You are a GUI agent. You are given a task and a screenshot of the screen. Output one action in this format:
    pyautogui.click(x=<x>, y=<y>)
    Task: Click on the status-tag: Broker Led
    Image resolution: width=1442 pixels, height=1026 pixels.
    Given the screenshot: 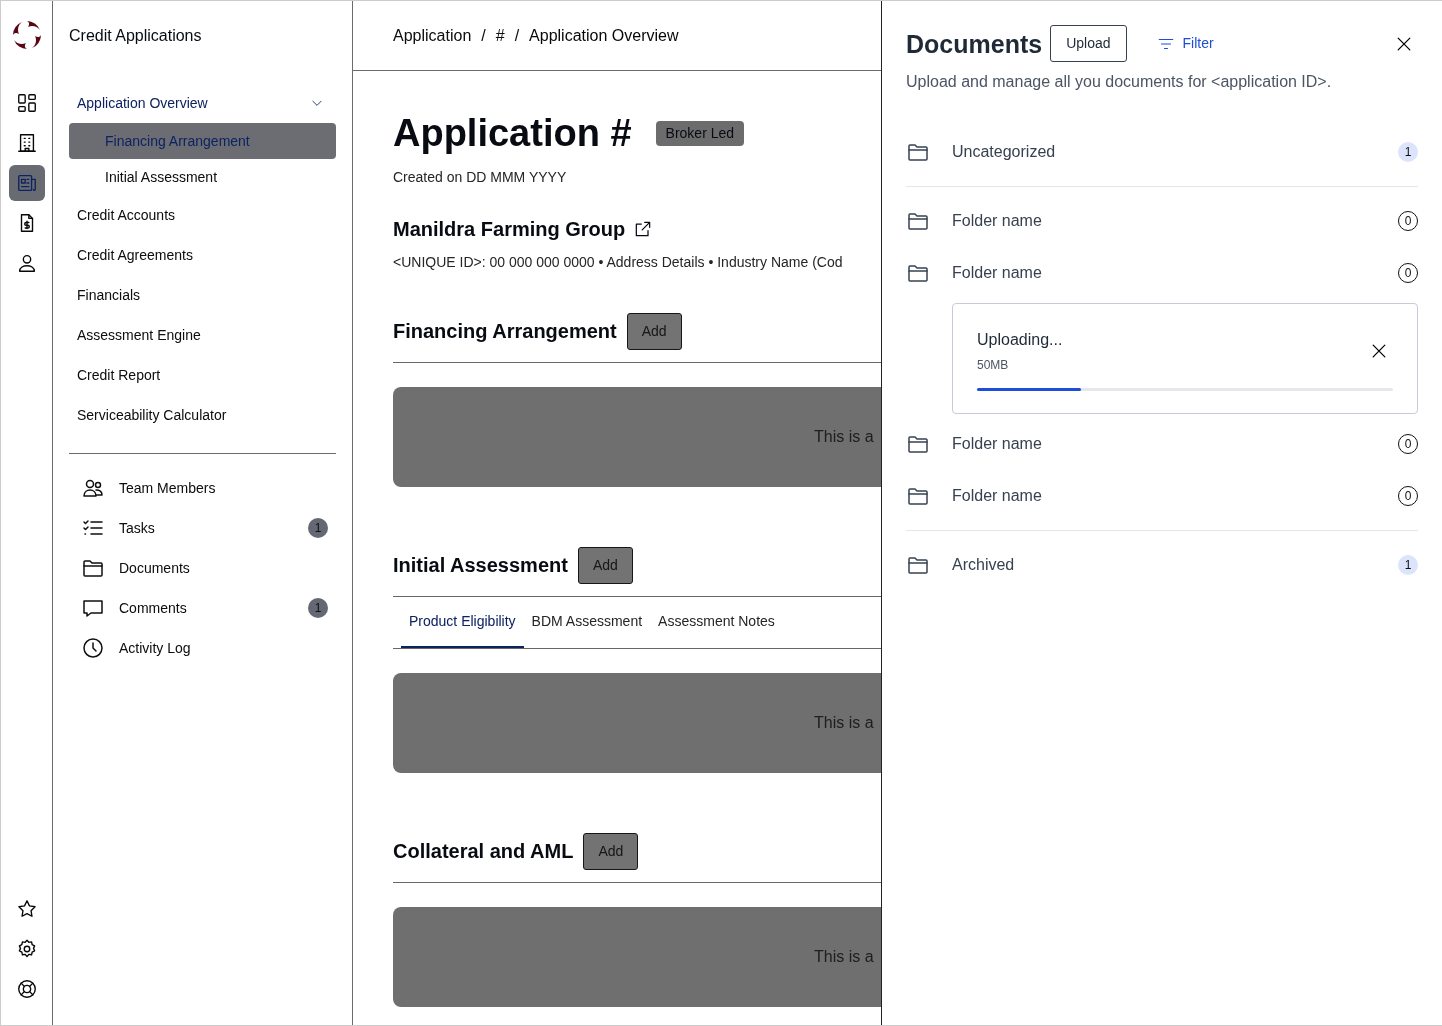 What is the action you would take?
    pyautogui.click(x=700, y=134)
    